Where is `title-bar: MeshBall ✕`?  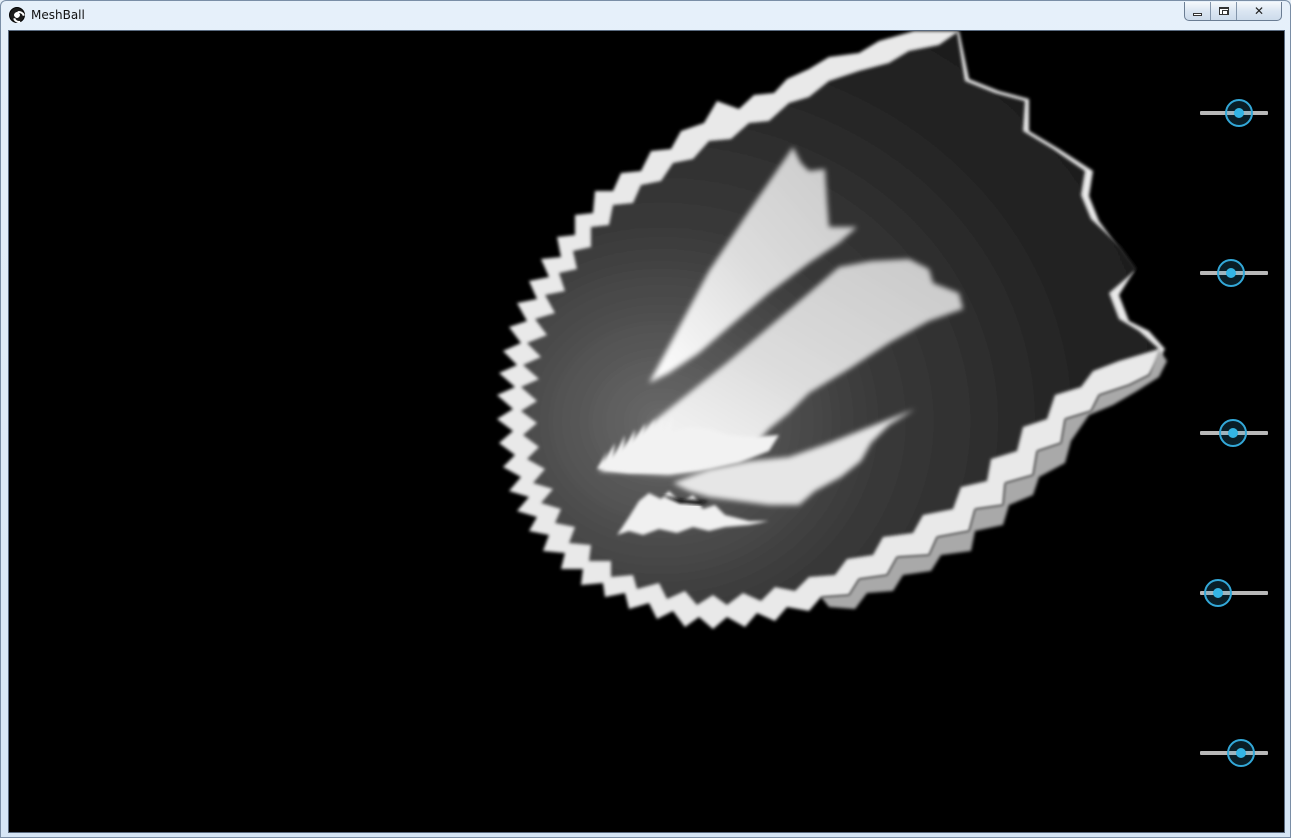 title-bar: MeshBall ✕ is located at coordinates (645, 16).